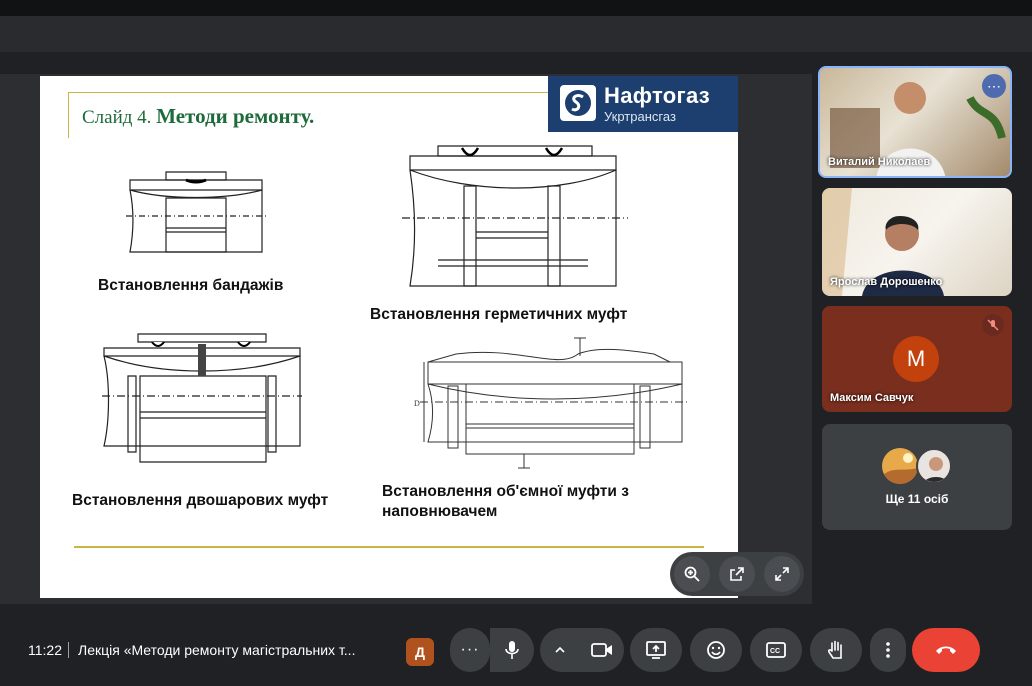  I want to click on title-rule, so click(318, 92).